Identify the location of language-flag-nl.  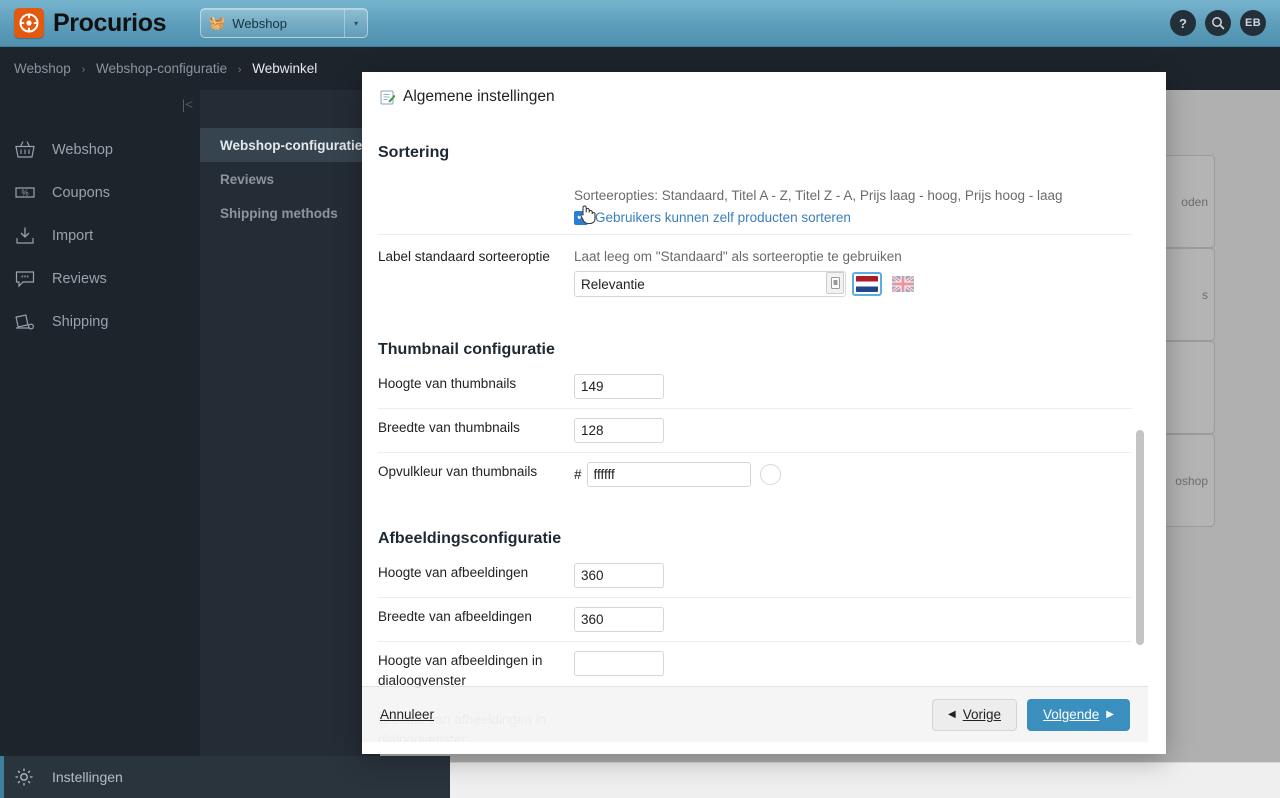
(867, 284).